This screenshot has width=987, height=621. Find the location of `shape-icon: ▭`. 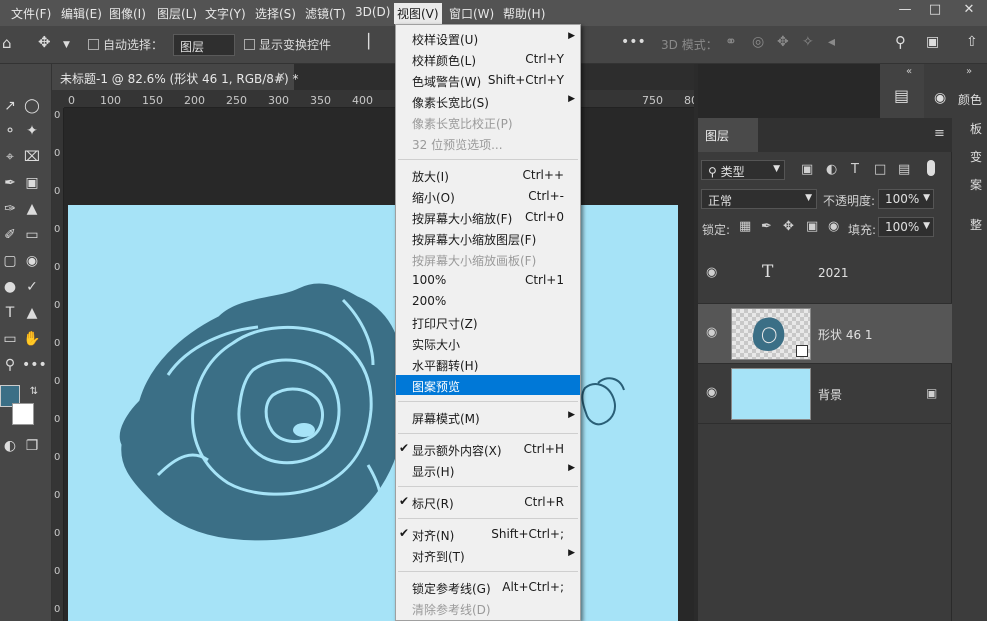

shape-icon: ▭ is located at coordinates (10, 339).